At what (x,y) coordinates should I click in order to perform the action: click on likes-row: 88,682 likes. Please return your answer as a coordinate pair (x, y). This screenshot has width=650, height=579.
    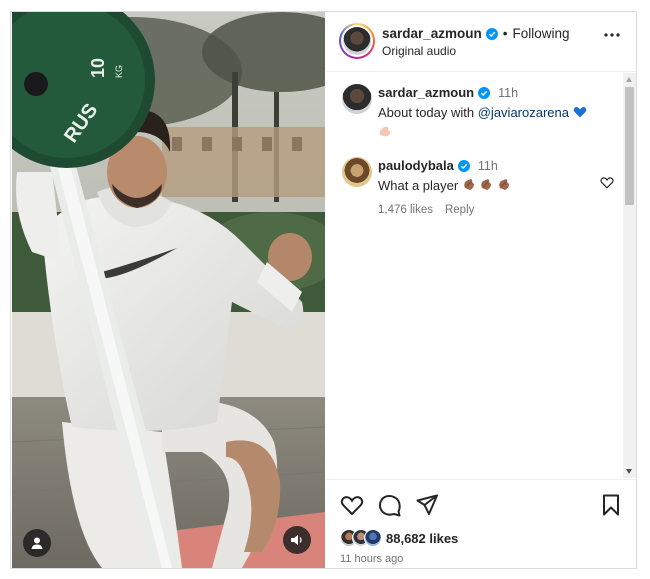
    Looking at the image, I should click on (399, 538).